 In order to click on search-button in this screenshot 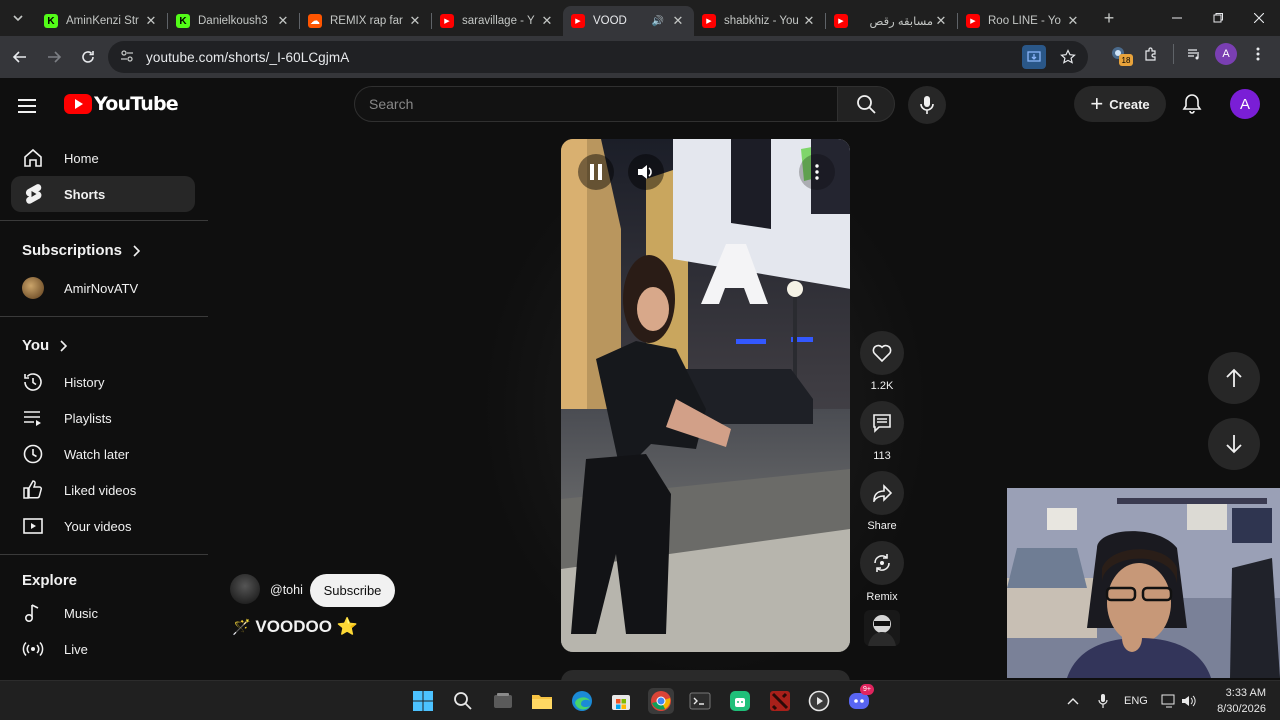, I will do `click(866, 104)`.